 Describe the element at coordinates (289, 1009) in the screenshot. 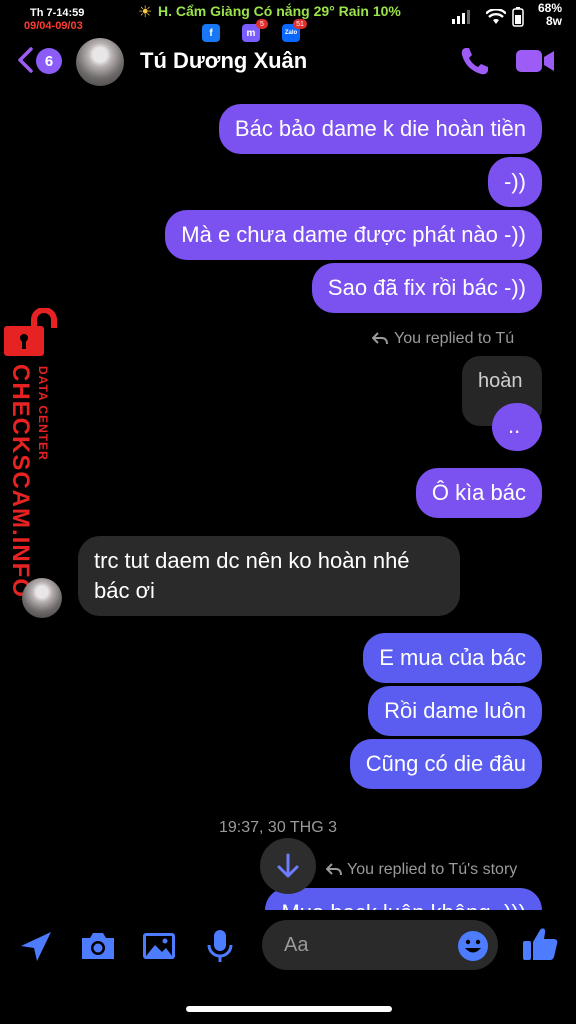

I see `home-indicator` at that location.